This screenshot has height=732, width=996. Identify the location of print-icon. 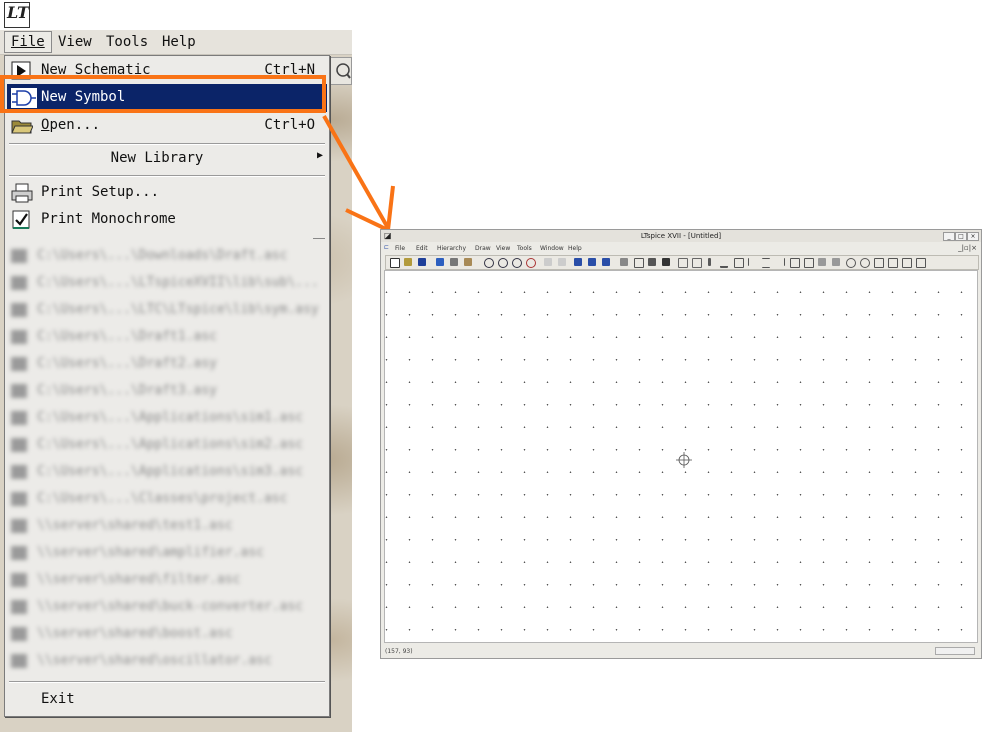
(697, 263).